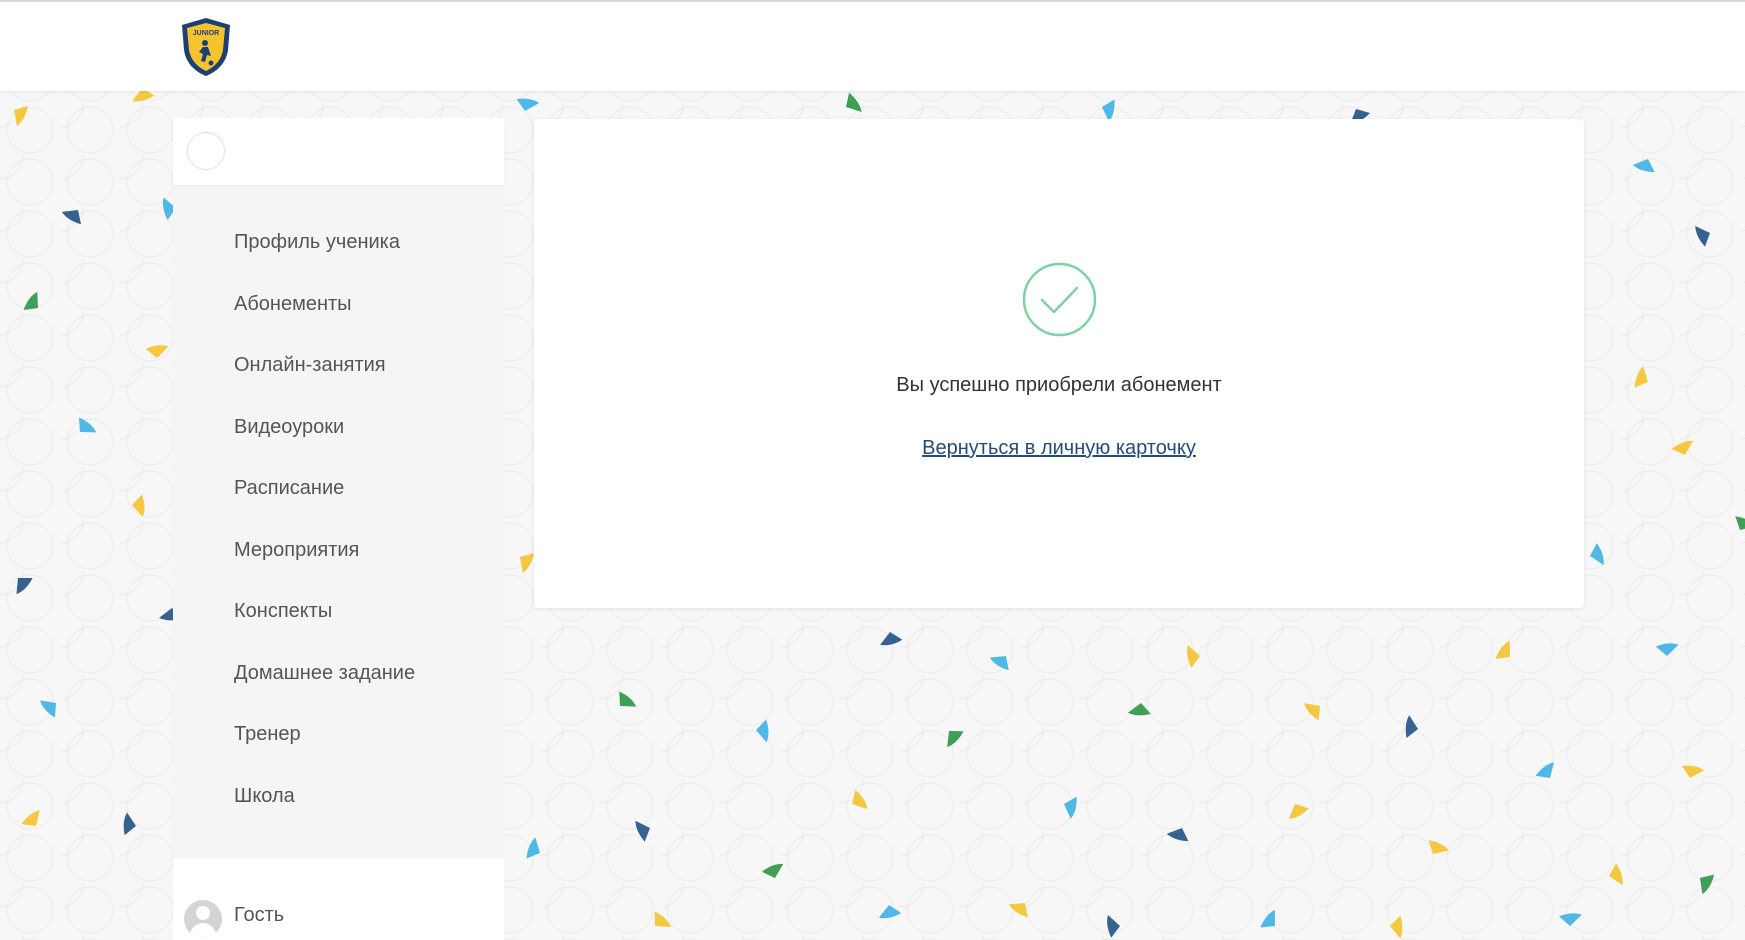  What do you see at coordinates (206, 33) in the screenshot?
I see `svg-text: JUNIOR` at bounding box center [206, 33].